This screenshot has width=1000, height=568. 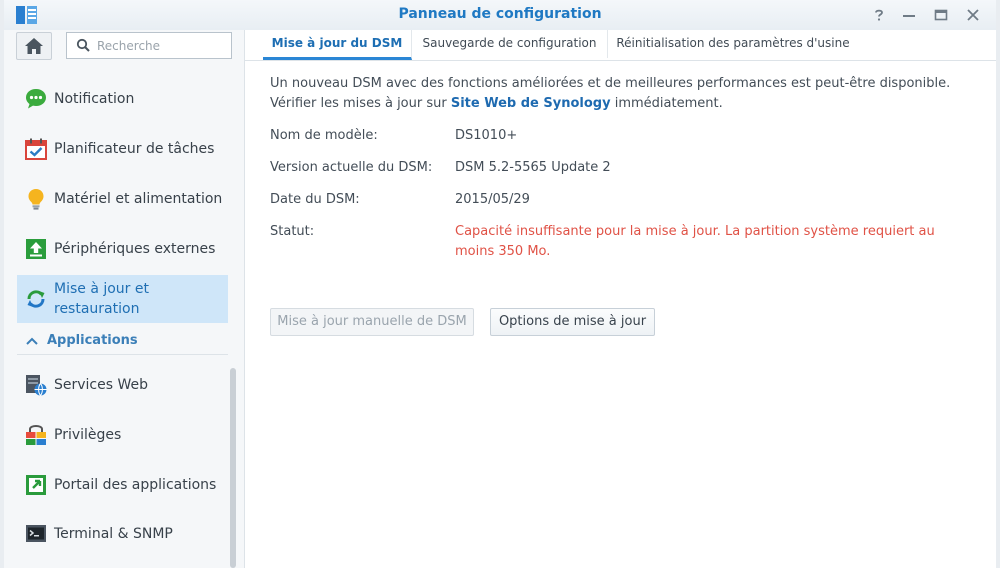 I want to click on chevron-up-icon, so click(x=32, y=341).